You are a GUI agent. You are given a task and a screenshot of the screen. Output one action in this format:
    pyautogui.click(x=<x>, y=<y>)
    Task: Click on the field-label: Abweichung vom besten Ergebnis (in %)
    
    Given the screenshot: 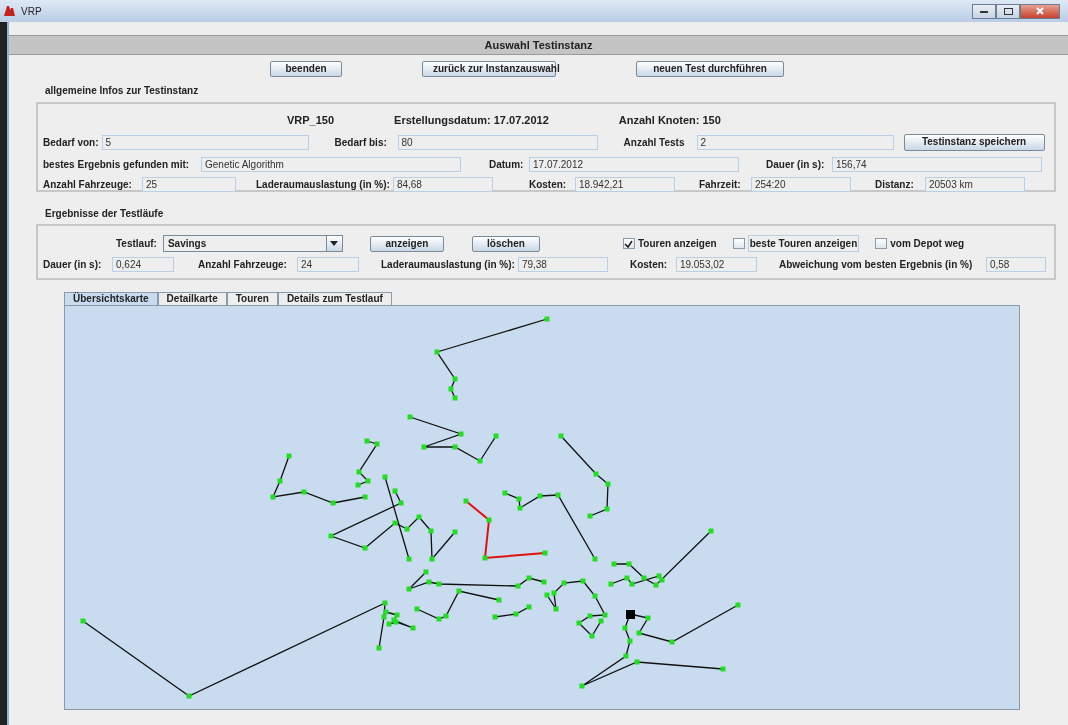 What is the action you would take?
    pyautogui.click(x=876, y=265)
    